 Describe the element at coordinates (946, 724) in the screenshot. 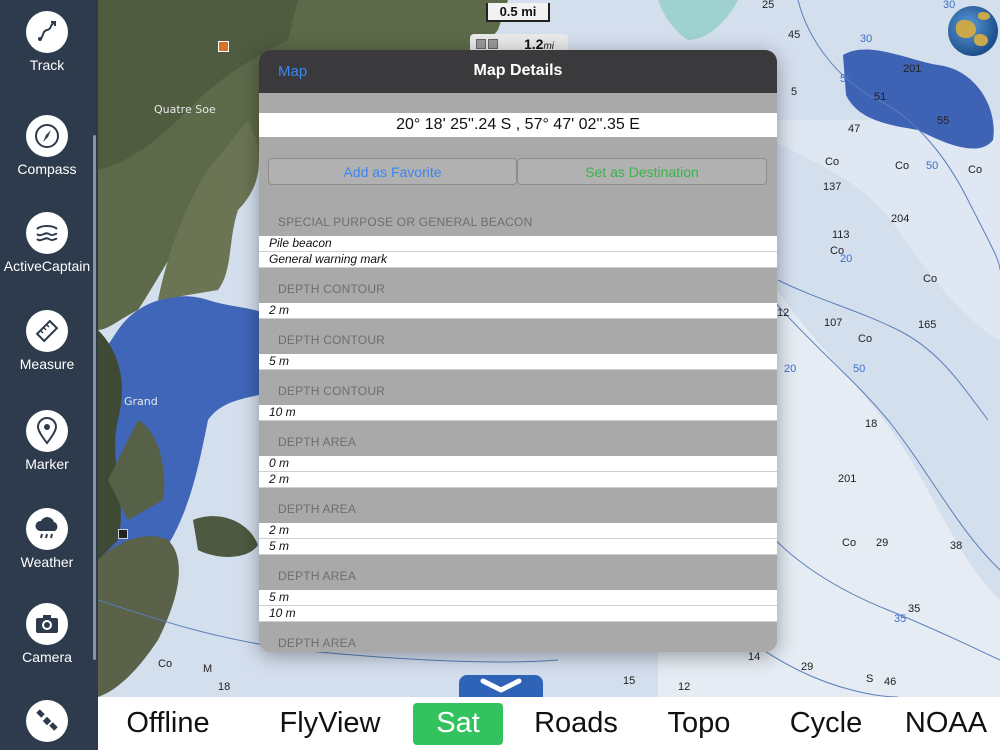

I see `tab-noaa: NOAA` at that location.